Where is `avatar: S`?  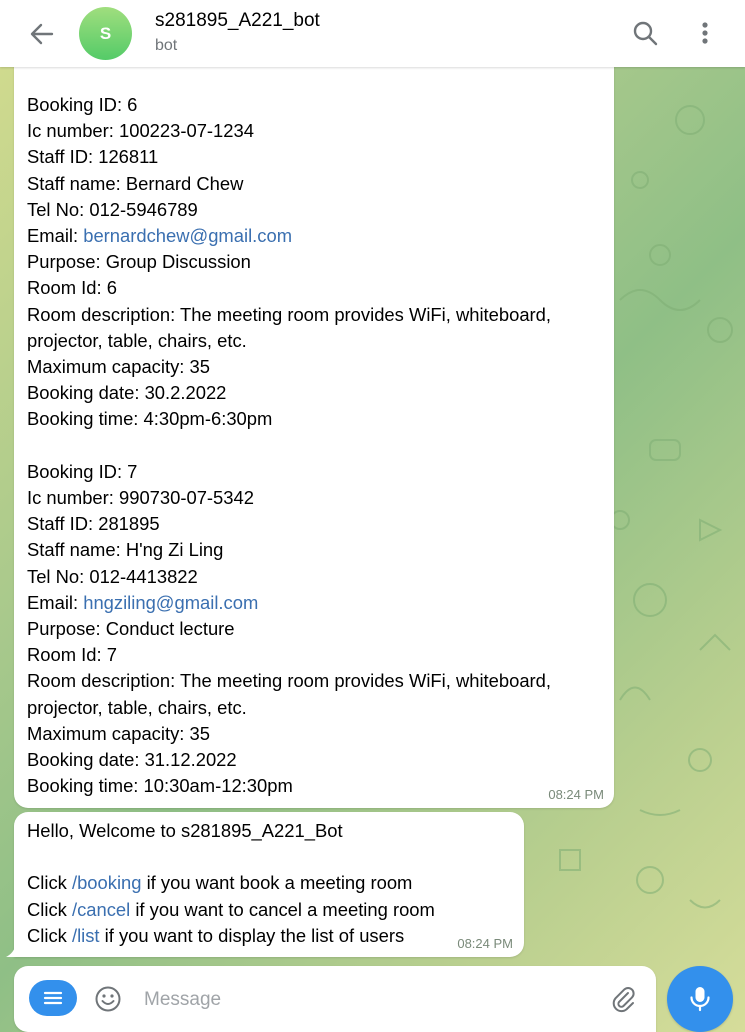 avatar: S is located at coordinates (105, 33).